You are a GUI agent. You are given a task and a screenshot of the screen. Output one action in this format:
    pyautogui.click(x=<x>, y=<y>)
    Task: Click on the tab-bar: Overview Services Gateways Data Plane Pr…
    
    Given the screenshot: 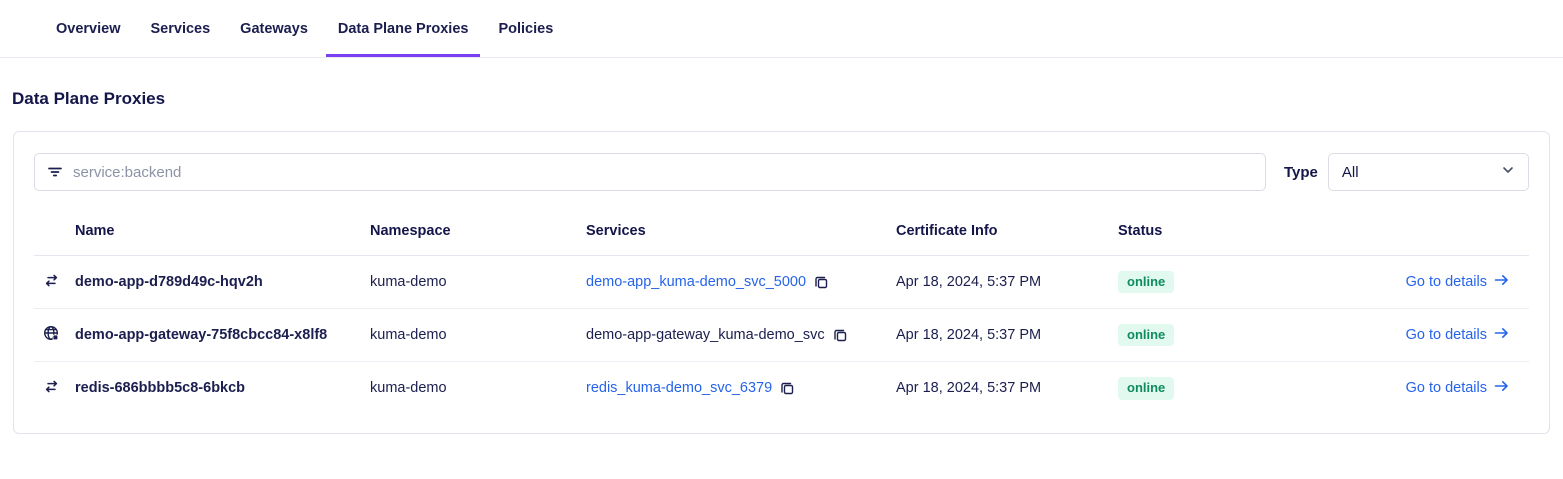 What is the action you would take?
    pyautogui.click(x=781, y=29)
    